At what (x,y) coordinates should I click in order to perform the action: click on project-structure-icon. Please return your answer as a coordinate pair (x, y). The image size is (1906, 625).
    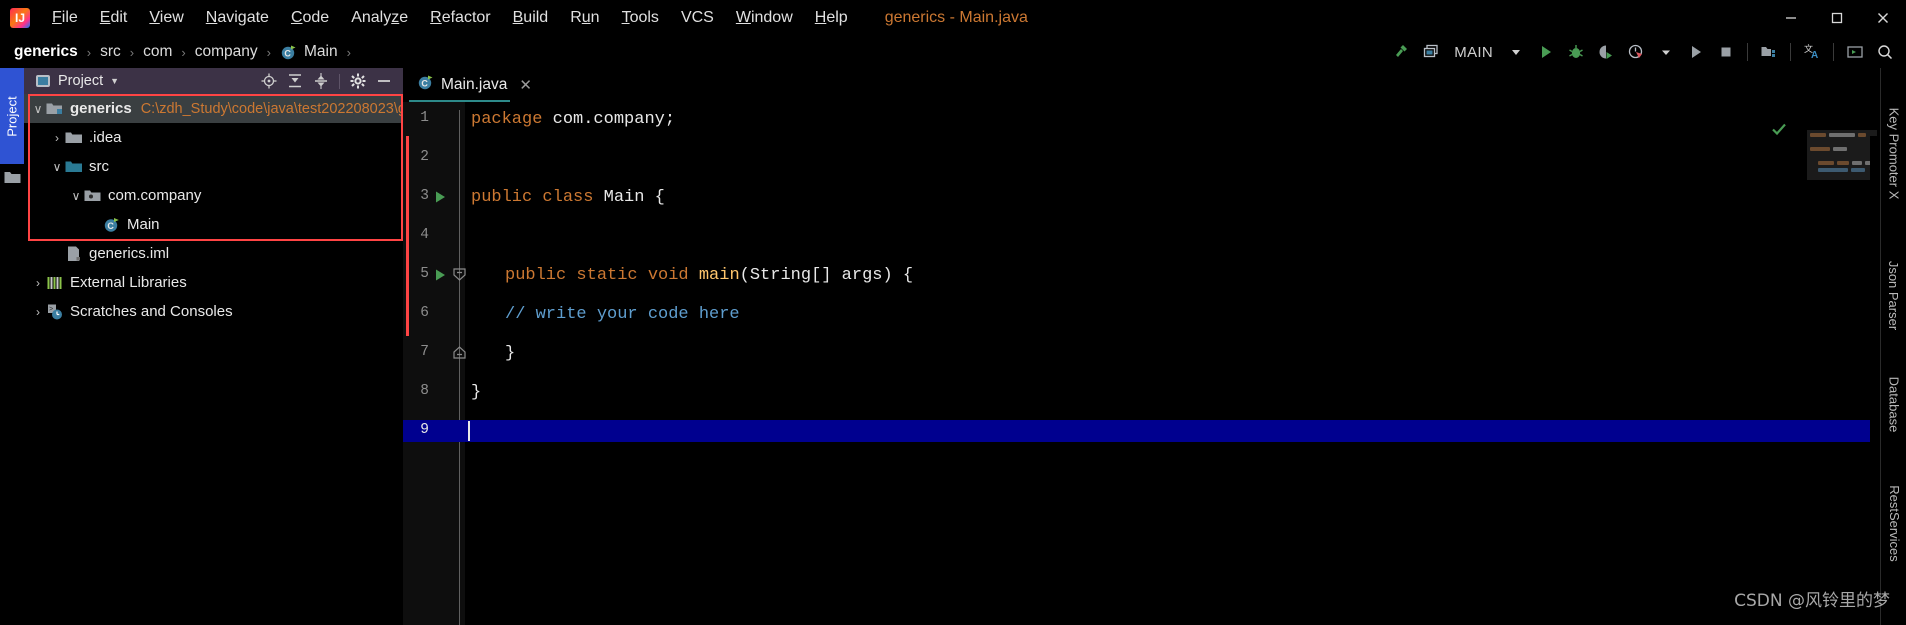
    Looking at the image, I should click on (1769, 52).